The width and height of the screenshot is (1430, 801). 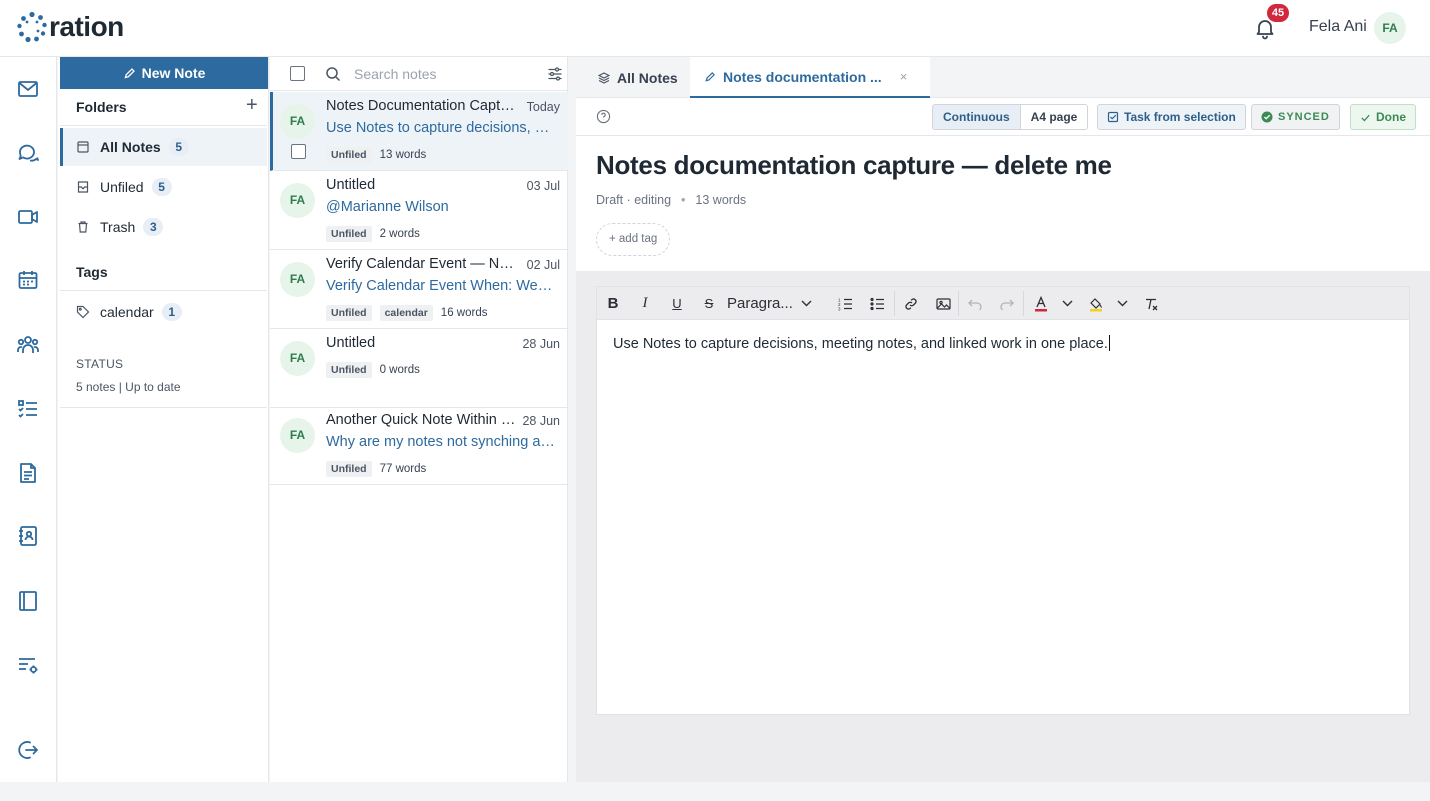 I want to click on formatting-toolbar: B I U S Paragra... 123, so click(x=1003, y=303).